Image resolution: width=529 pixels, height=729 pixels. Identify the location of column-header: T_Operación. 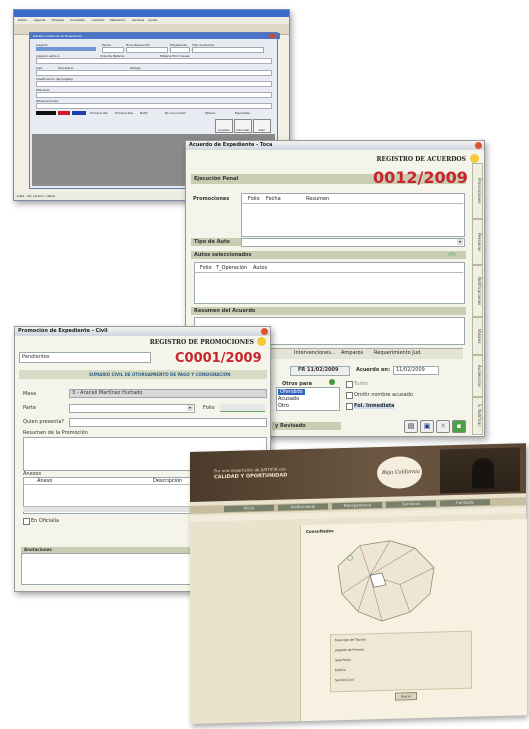
(232, 268).